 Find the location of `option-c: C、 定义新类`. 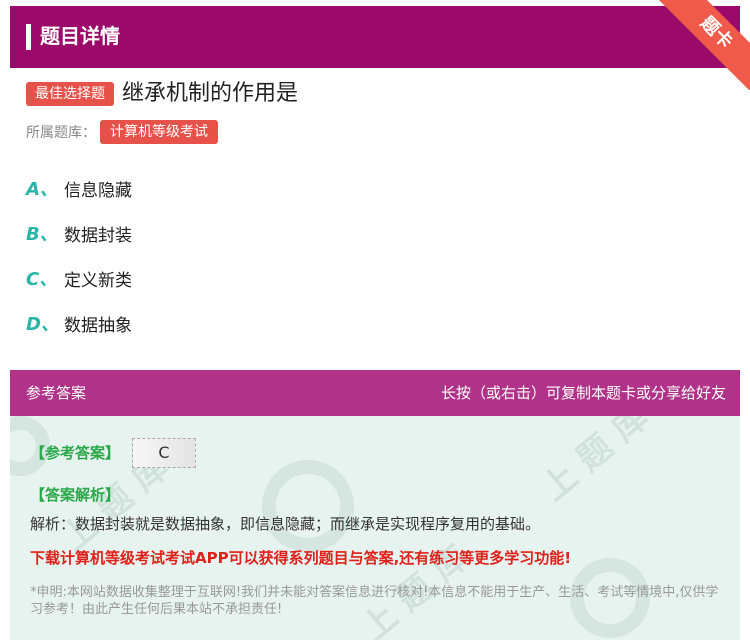

option-c: C、 定义新类 is located at coordinates (79, 278).